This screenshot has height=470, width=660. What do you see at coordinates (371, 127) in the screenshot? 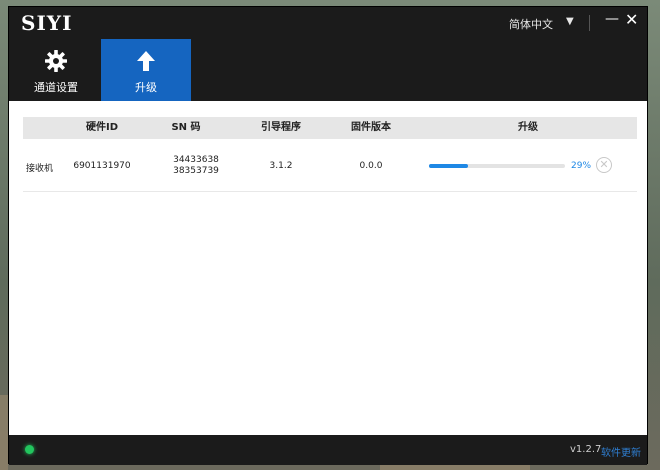
I see `column-header-firmware: 固件版本` at bounding box center [371, 127].